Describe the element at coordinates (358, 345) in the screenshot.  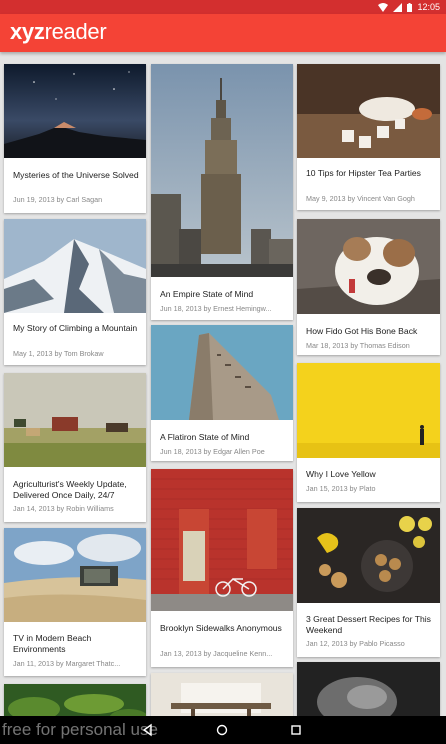
I see `article-meta: Mar 18, 2013 by Thomas Edison` at that location.